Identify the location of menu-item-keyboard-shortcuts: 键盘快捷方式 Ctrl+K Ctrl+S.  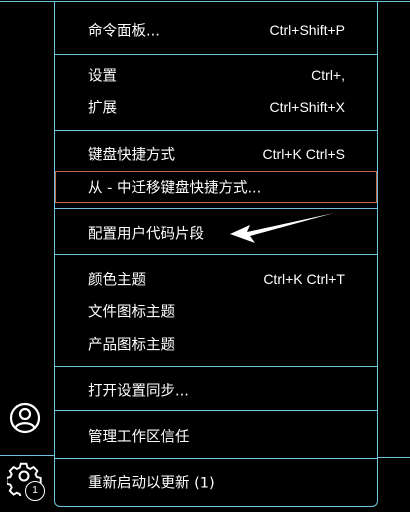
(216, 154).